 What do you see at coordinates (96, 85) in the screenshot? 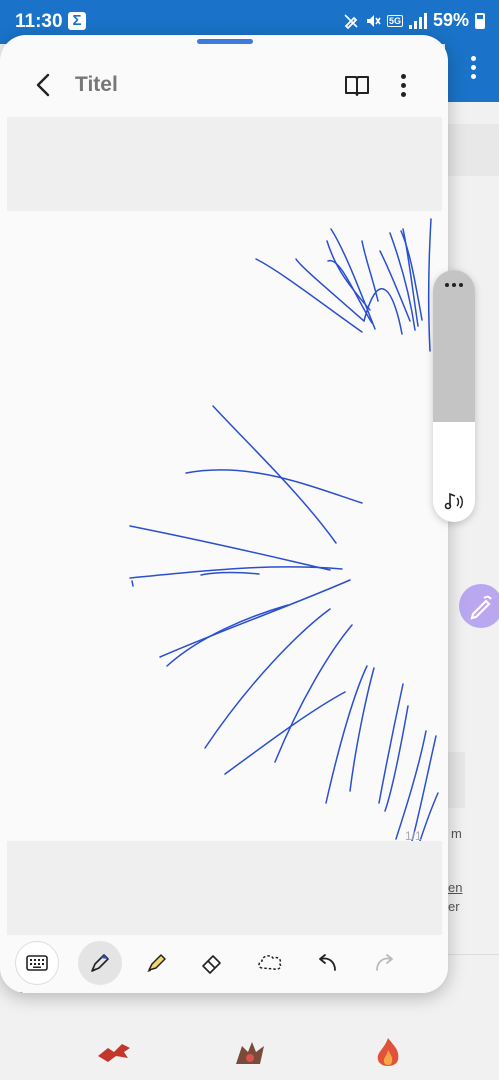
I see `note-title: Titel` at bounding box center [96, 85].